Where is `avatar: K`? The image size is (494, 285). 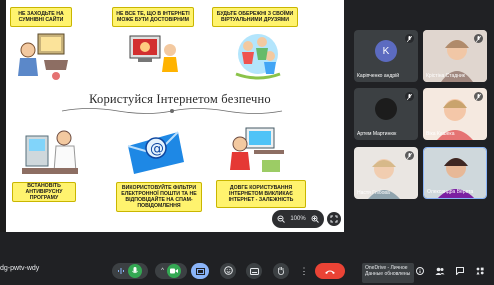 avatar: K is located at coordinates (386, 51).